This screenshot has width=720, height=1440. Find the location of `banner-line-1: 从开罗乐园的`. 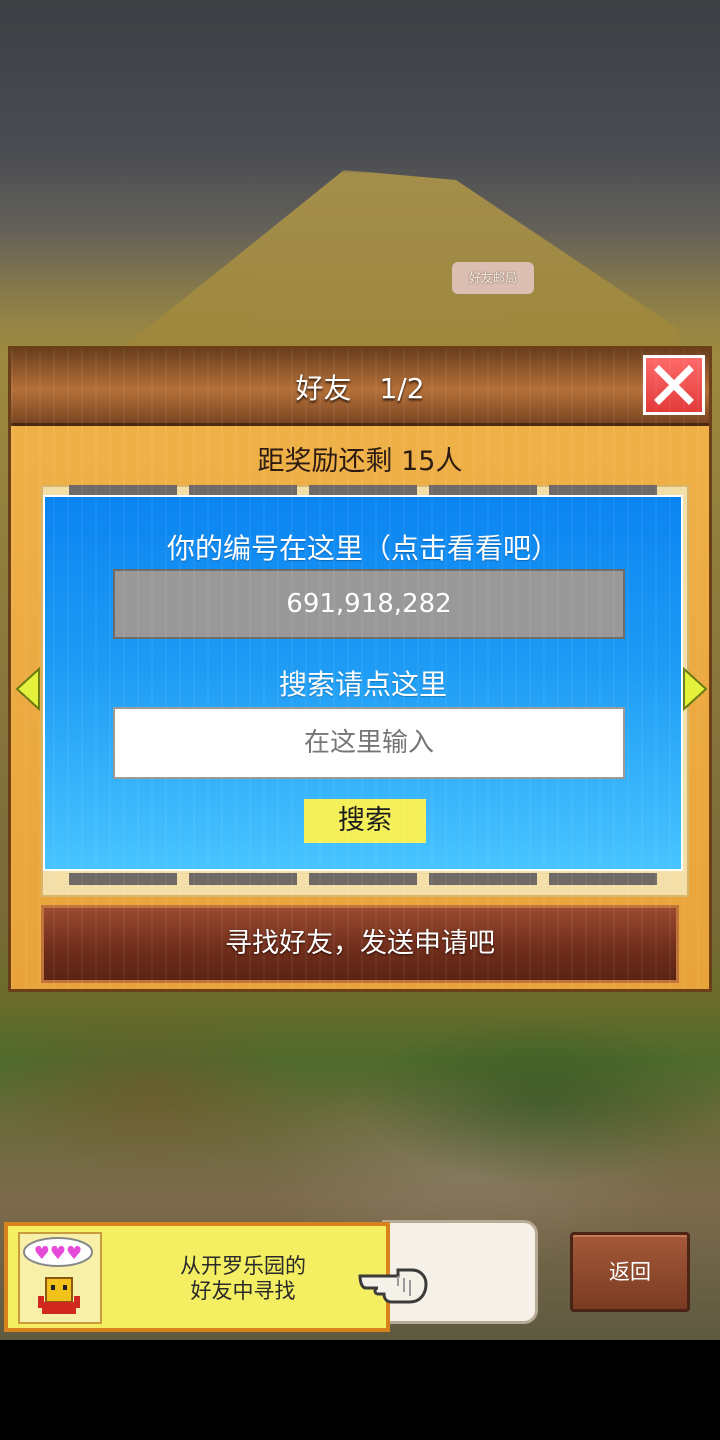

banner-line-1: 从开罗乐园的 is located at coordinates (243, 1266).